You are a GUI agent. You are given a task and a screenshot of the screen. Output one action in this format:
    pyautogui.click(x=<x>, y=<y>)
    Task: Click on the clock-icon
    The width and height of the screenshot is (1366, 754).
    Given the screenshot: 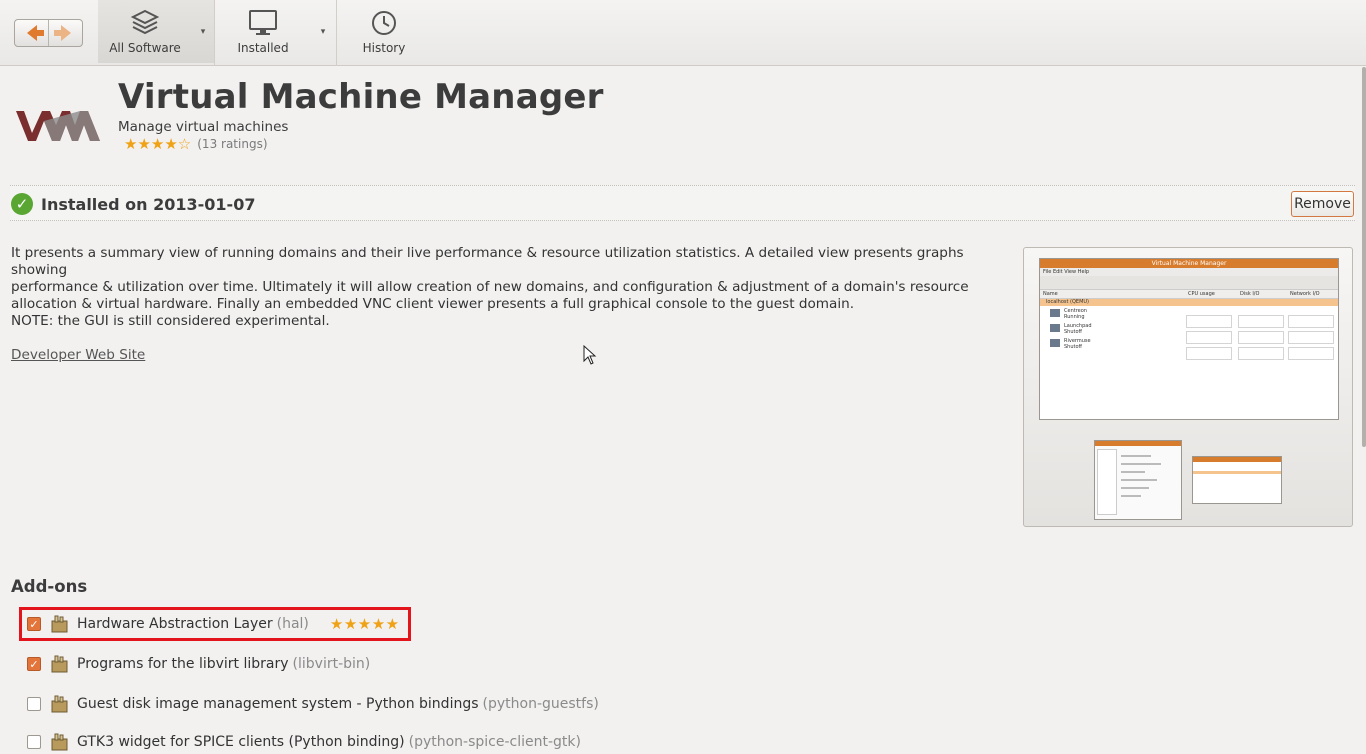 What is the action you would take?
    pyautogui.click(x=384, y=23)
    